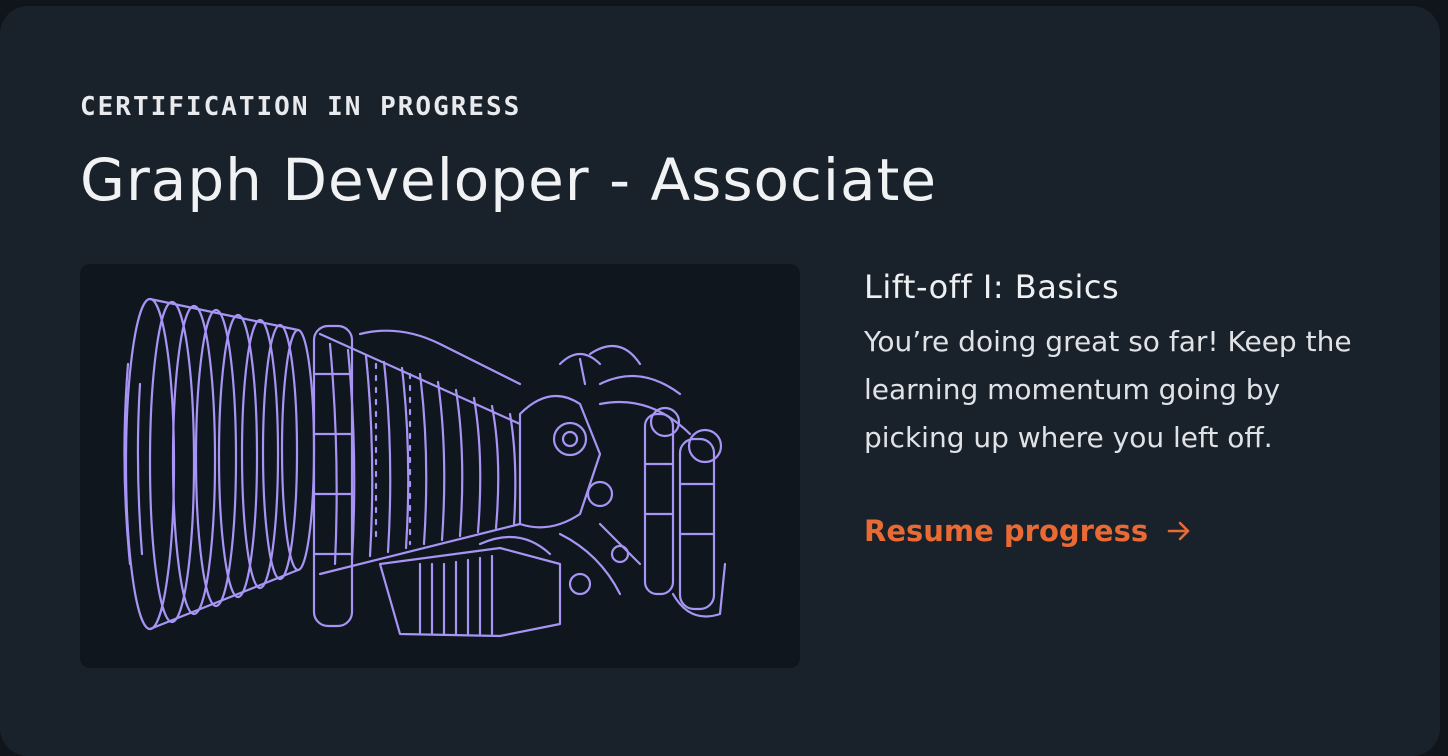  I want to click on course-title: Lift-off I: Basics, so click(992, 287).